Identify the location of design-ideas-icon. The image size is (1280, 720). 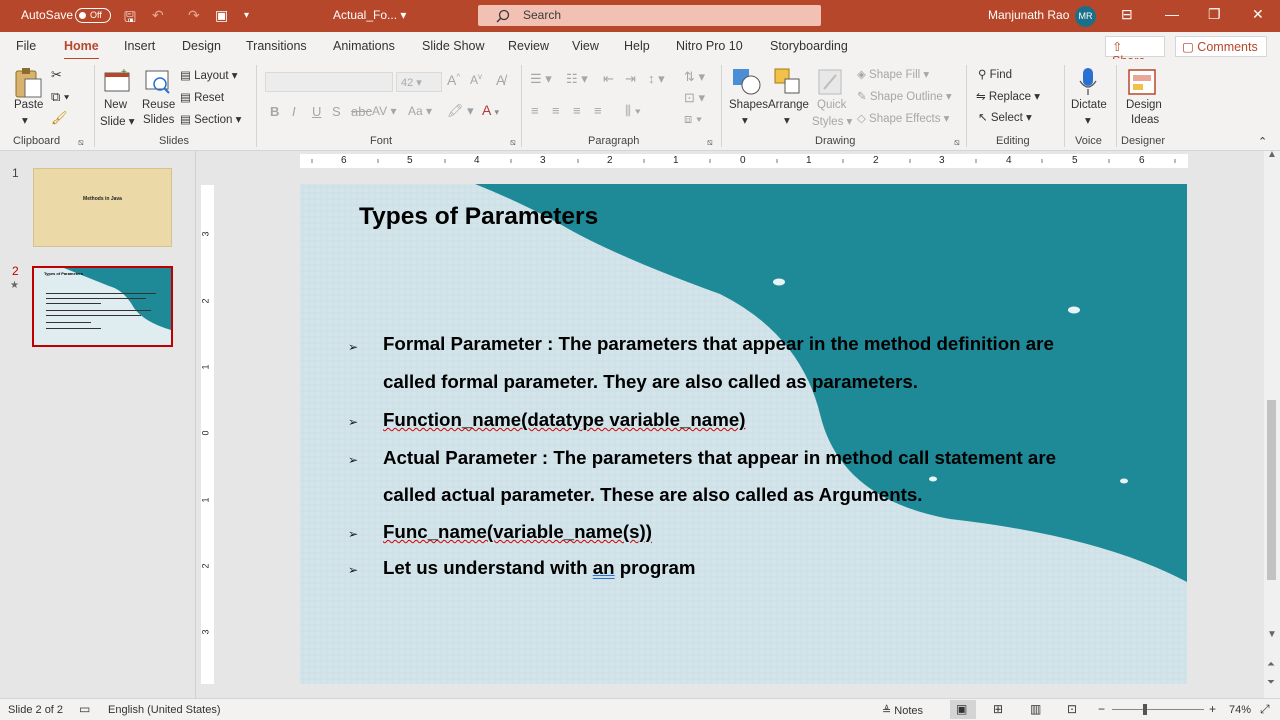
(1143, 82).